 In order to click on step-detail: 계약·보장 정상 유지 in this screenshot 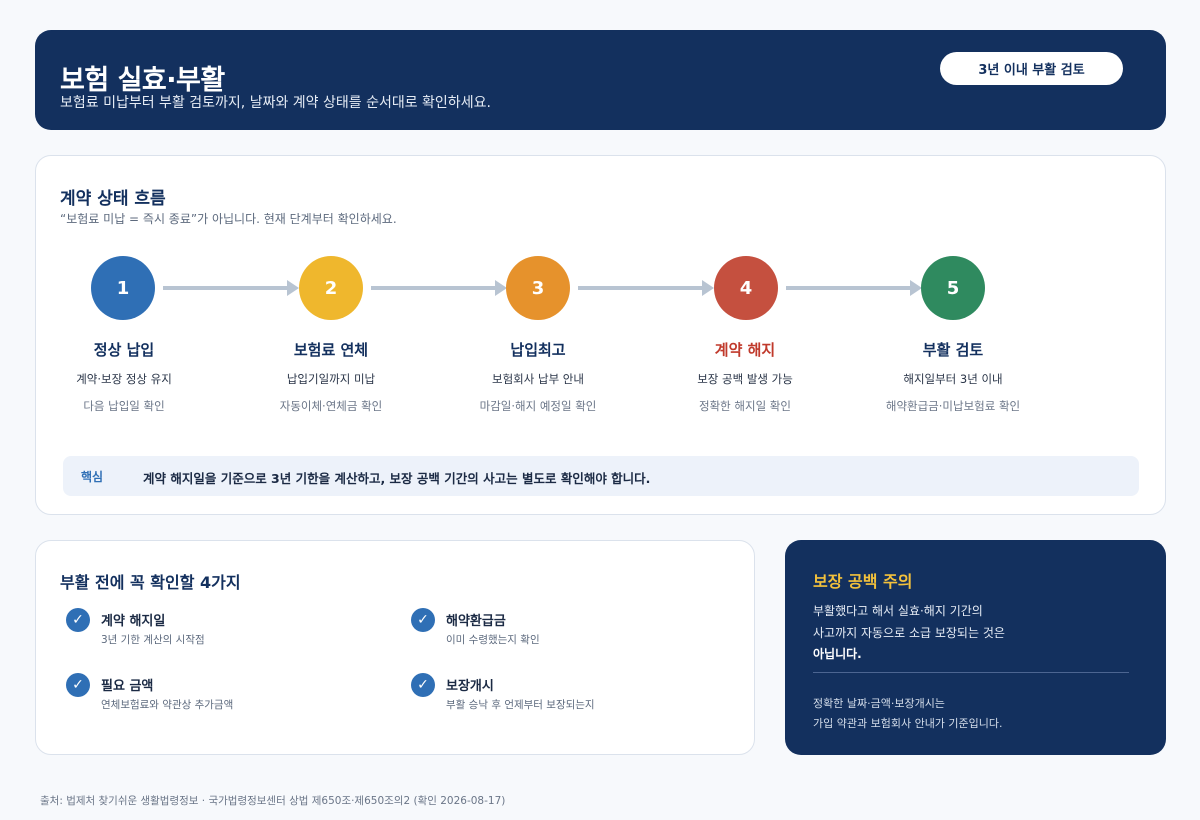, I will do `click(124, 379)`.